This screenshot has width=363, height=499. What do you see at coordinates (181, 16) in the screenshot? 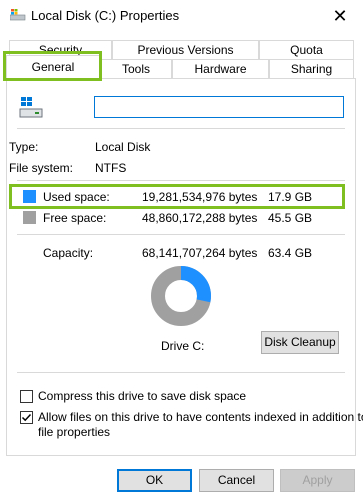
I see `title-bar: Local Disk (C:) Properties ✕` at bounding box center [181, 16].